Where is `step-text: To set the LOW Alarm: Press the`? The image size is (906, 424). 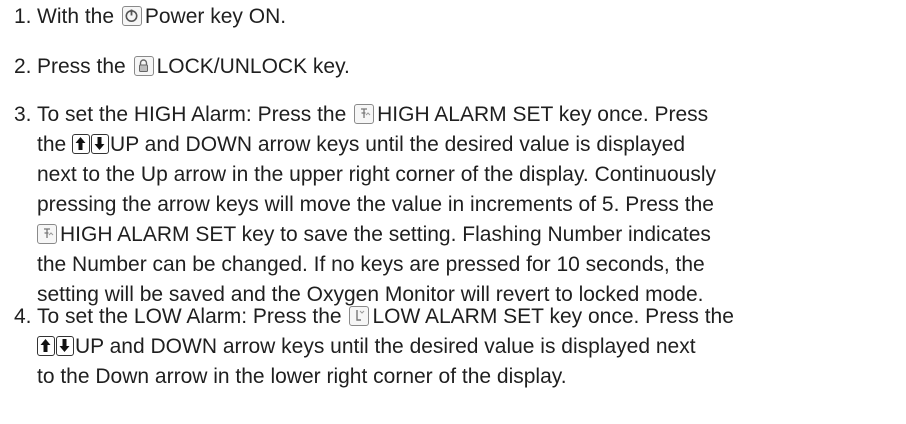 step-text: To set the LOW Alarm: Press the is located at coordinates (189, 316).